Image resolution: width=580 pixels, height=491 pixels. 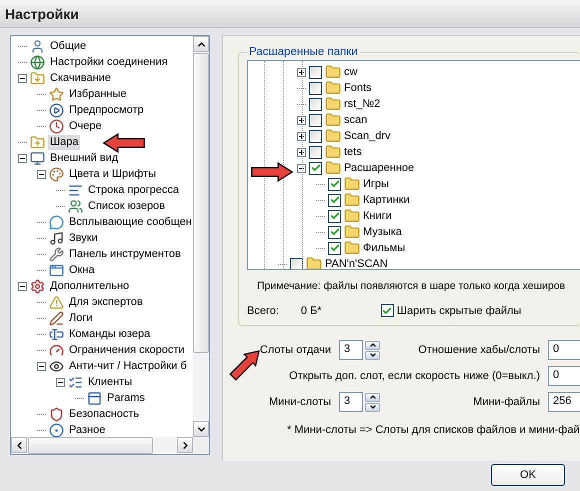 I want to click on nav-item: Безопасность, so click(x=104, y=414).